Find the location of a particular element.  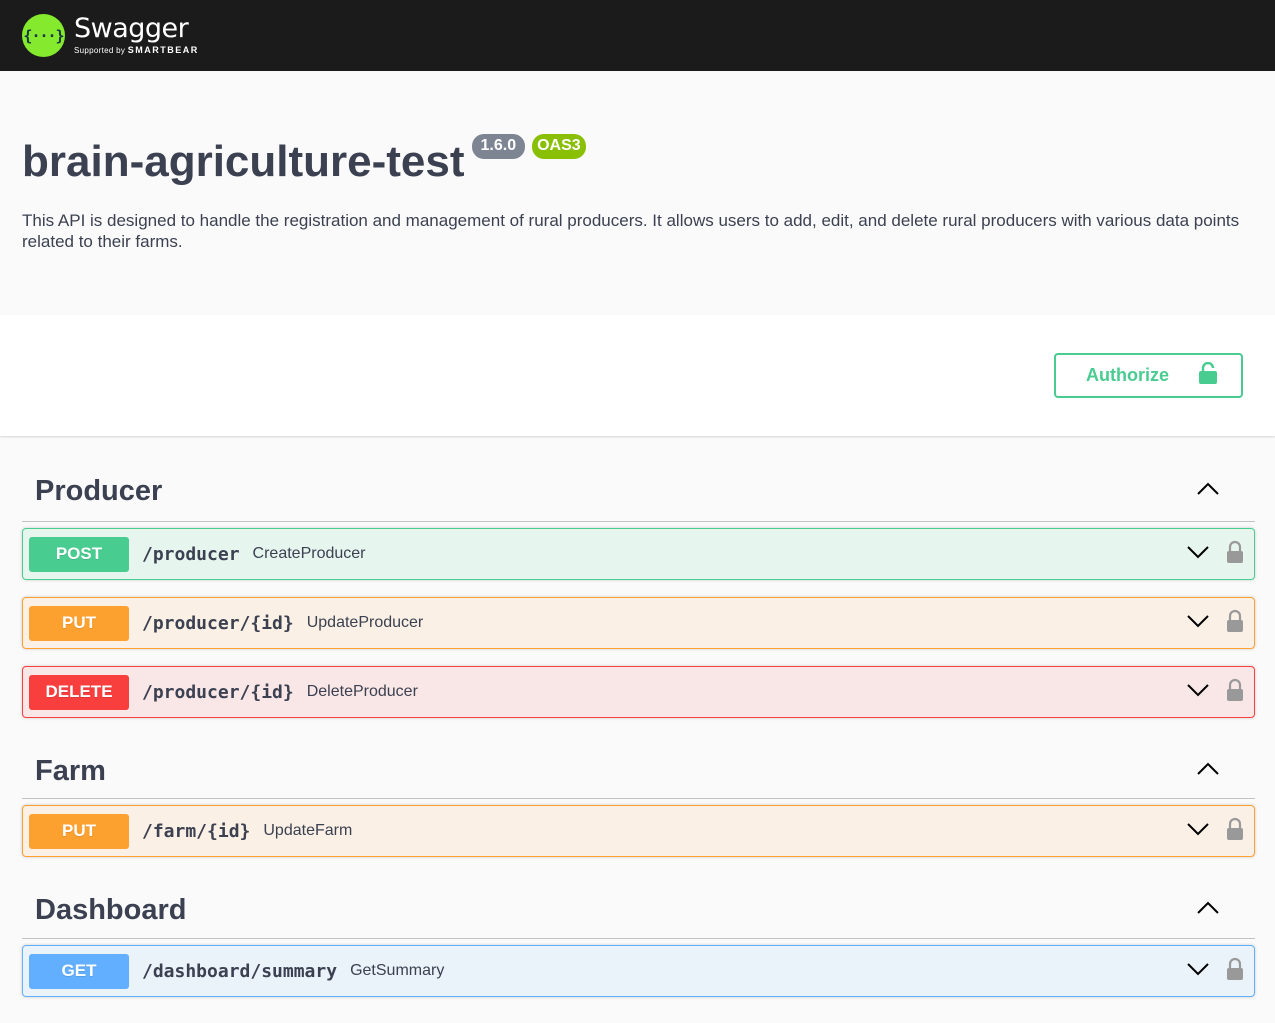

method-badge: DELETE is located at coordinates (79, 692).